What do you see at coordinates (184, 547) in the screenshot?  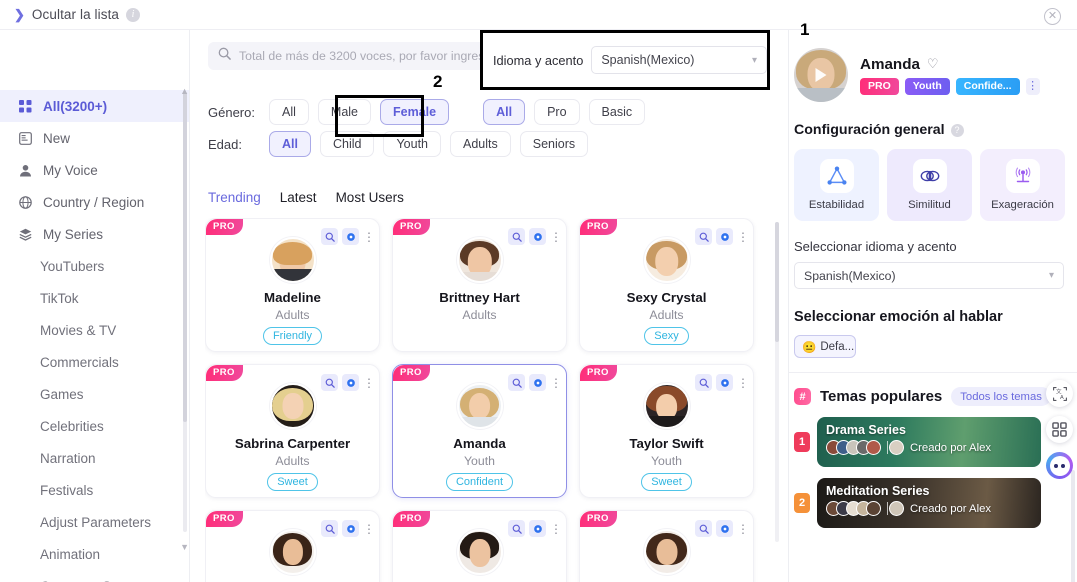 I see `scroll-down-arrow-icon: ▼` at bounding box center [184, 547].